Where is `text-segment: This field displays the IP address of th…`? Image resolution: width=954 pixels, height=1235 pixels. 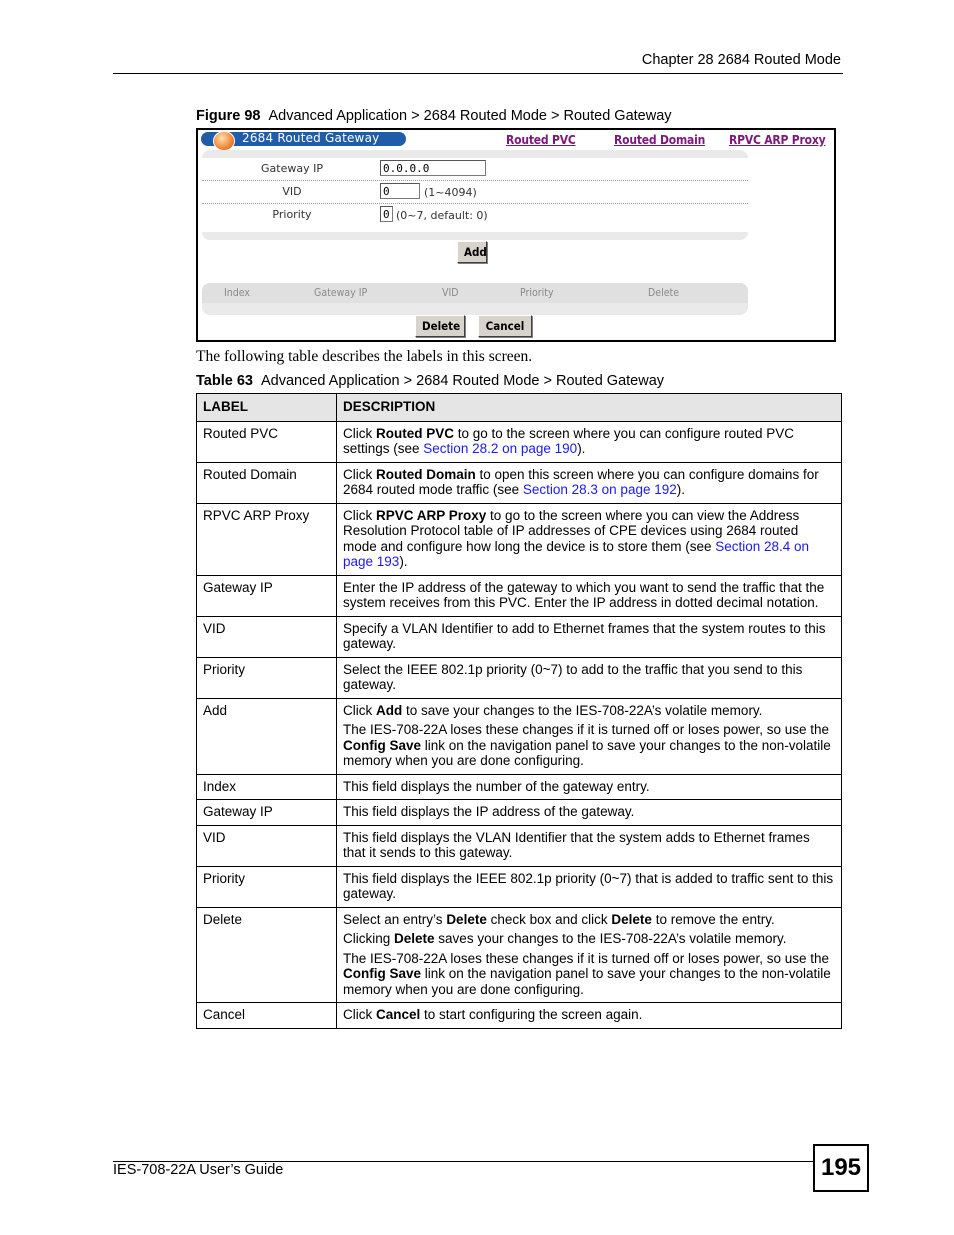
text-segment: This field displays the IP address of th… is located at coordinates (489, 811).